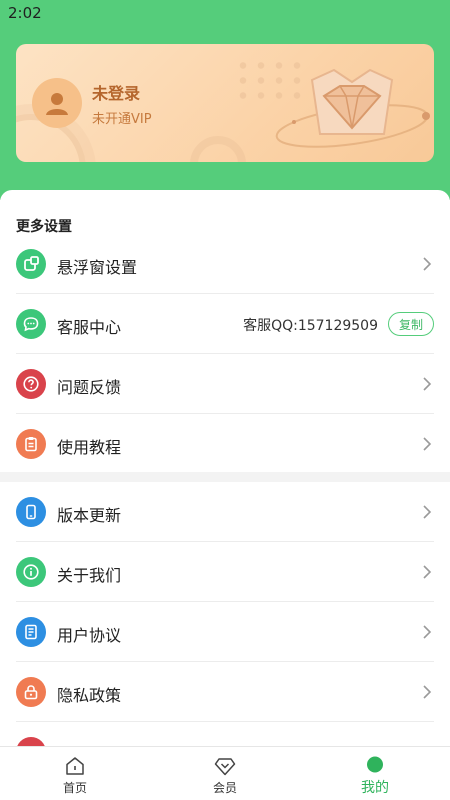 Image resolution: width=450 pixels, height=800 pixels. Describe the element at coordinates (375, 773) in the screenshot. I see `tab-mine: 我的` at that location.